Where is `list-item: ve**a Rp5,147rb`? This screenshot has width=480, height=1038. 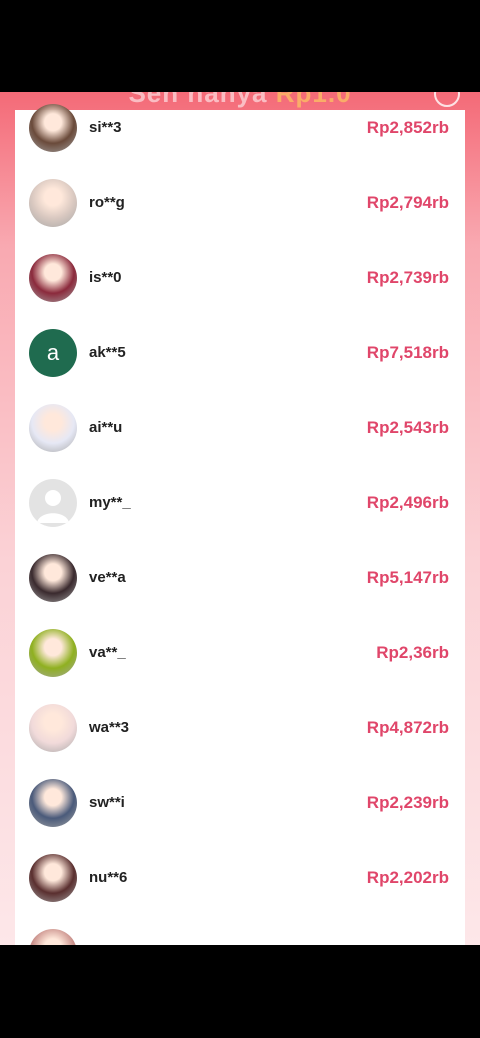
list-item: ve**a Rp5,147rb is located at coordinates (240, 577).